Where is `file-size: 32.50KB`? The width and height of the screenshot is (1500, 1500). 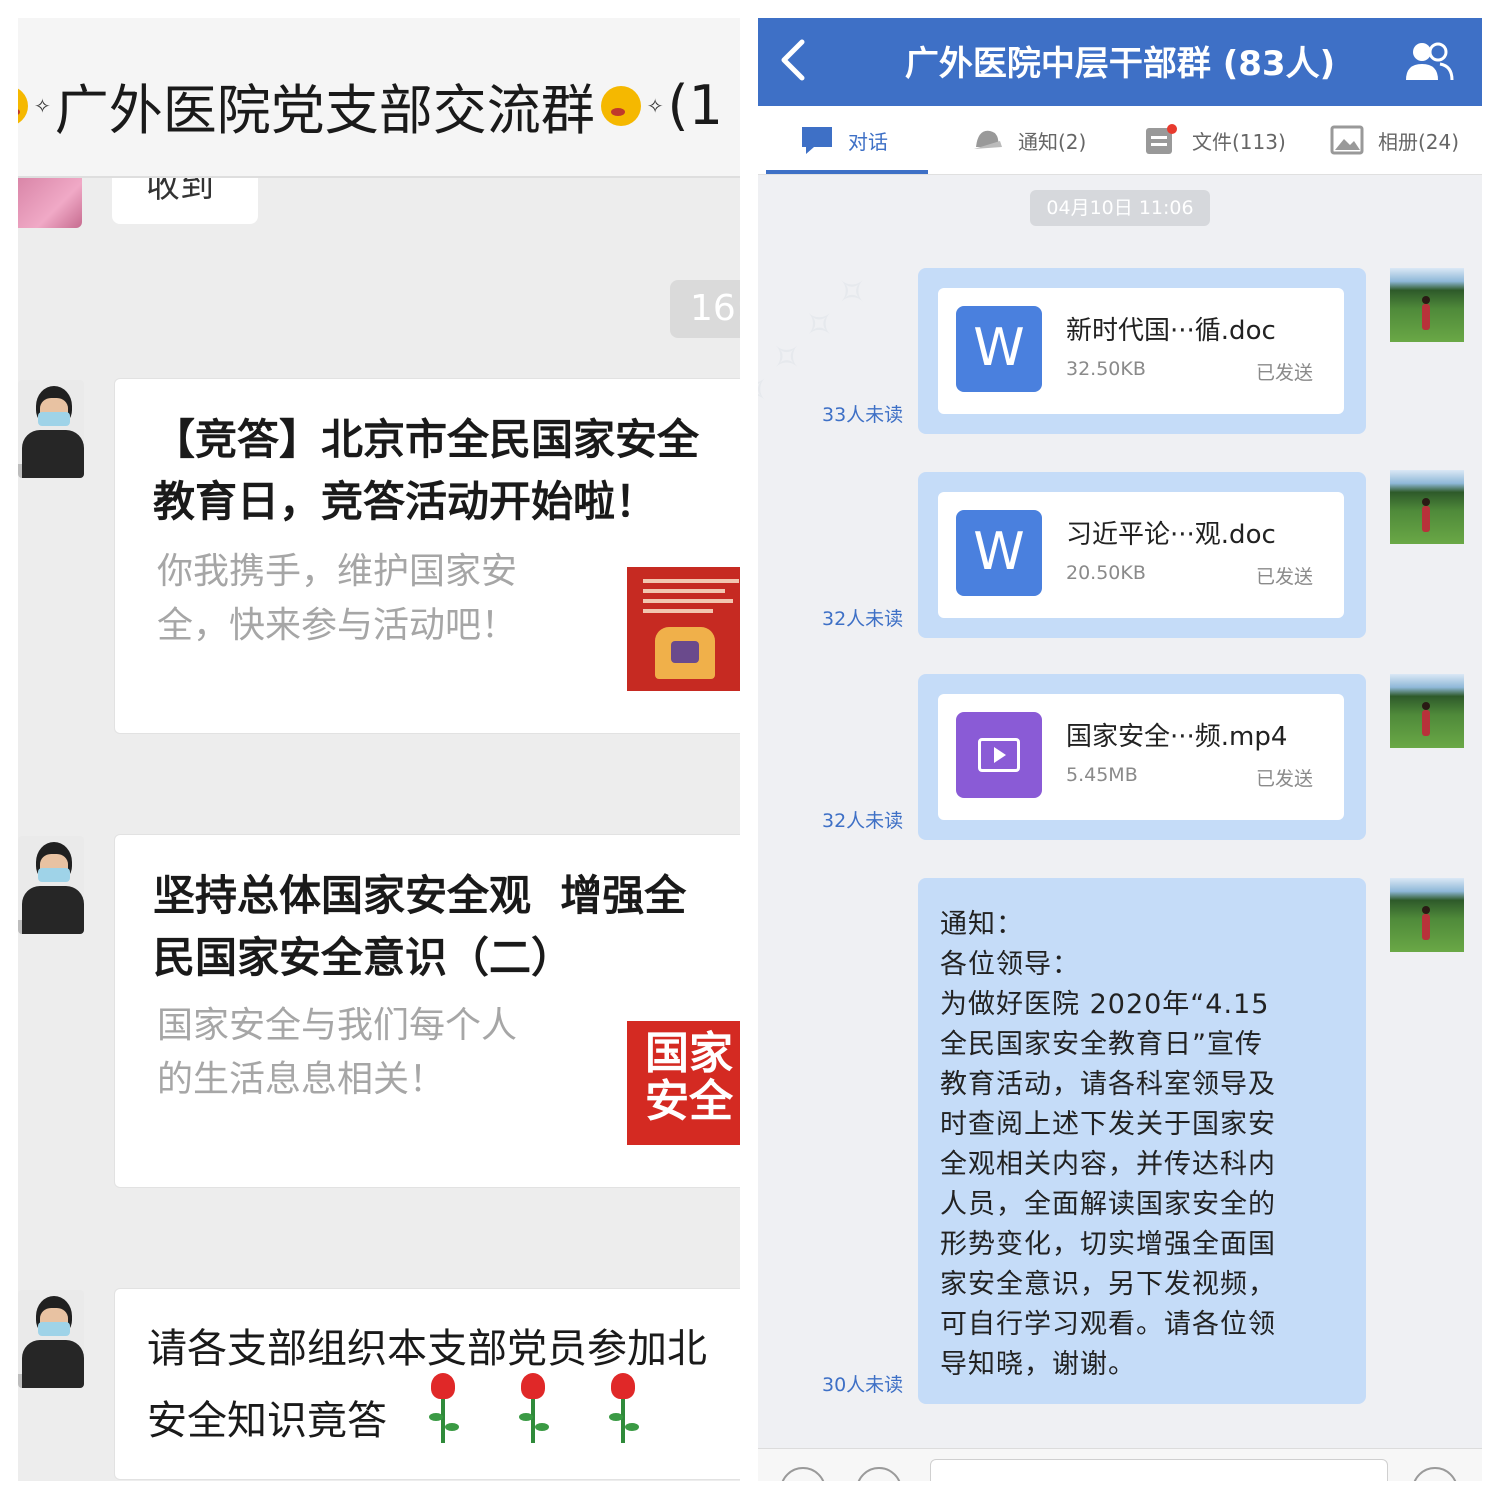 file-size: 32.50KB is located at coordinates (1106, 369).